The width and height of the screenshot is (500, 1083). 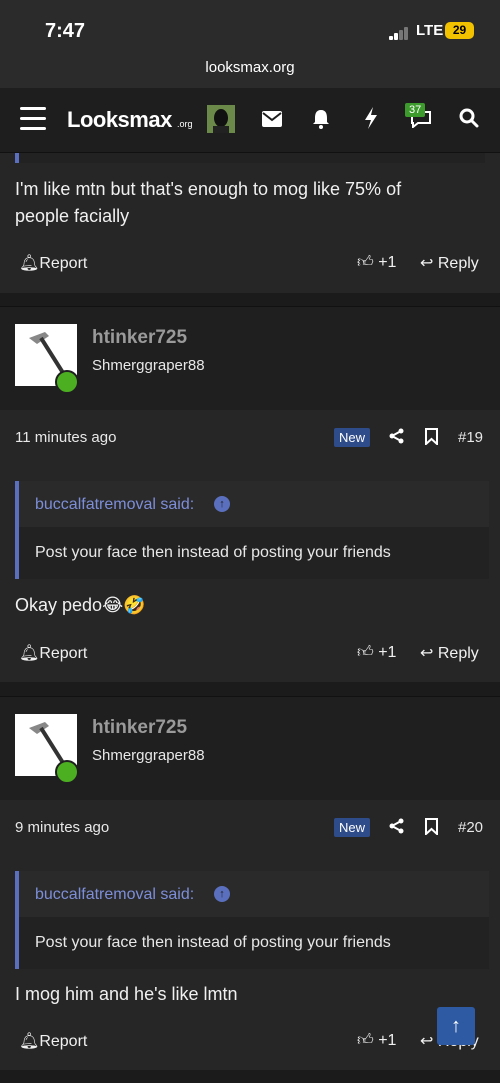 I want to click on post-timestamp: 9 minutes ago, so click(x=62, y=827).